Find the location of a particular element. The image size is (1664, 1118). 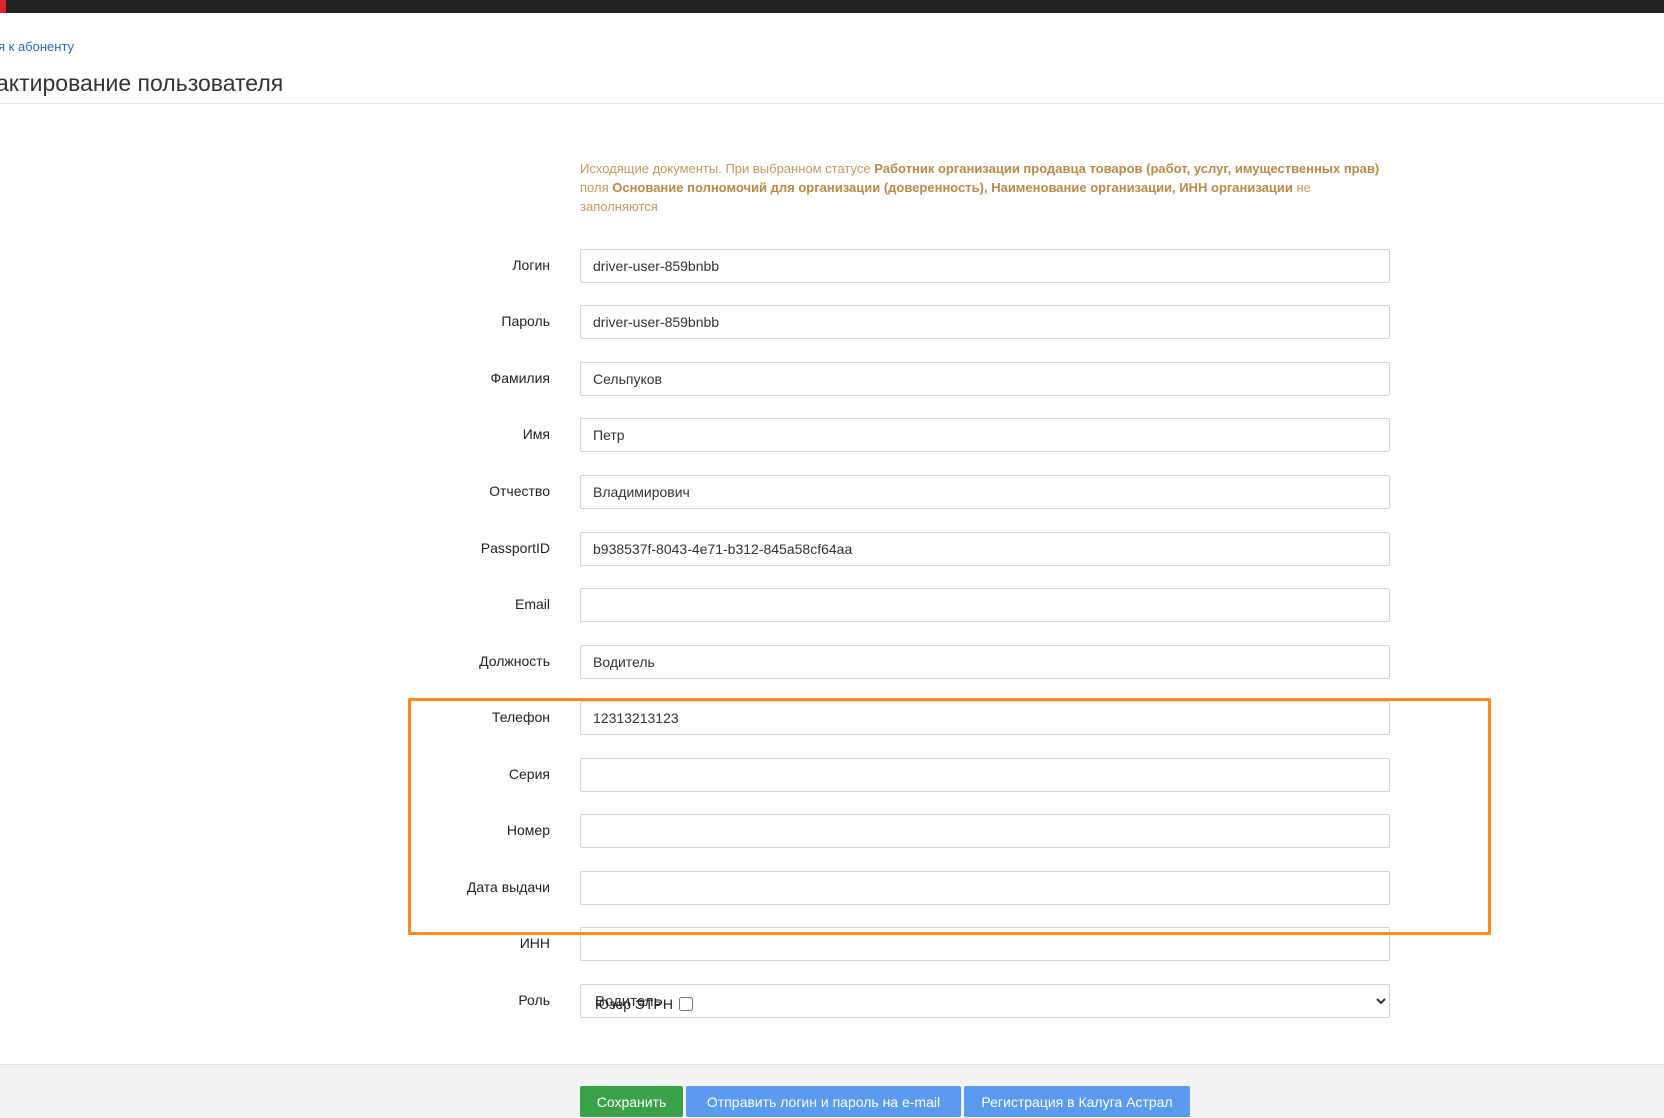

series-input is located at coordinates (985, 775).